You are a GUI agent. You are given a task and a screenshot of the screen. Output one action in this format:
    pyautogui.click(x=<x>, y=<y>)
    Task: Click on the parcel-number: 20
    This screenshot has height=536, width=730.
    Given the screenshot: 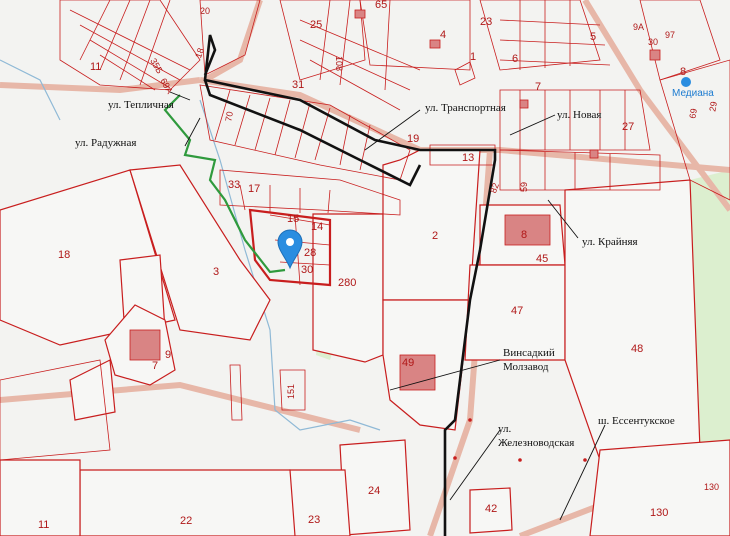 What is the action you would take?
    pyautogui.click(x=205, y=11)
    